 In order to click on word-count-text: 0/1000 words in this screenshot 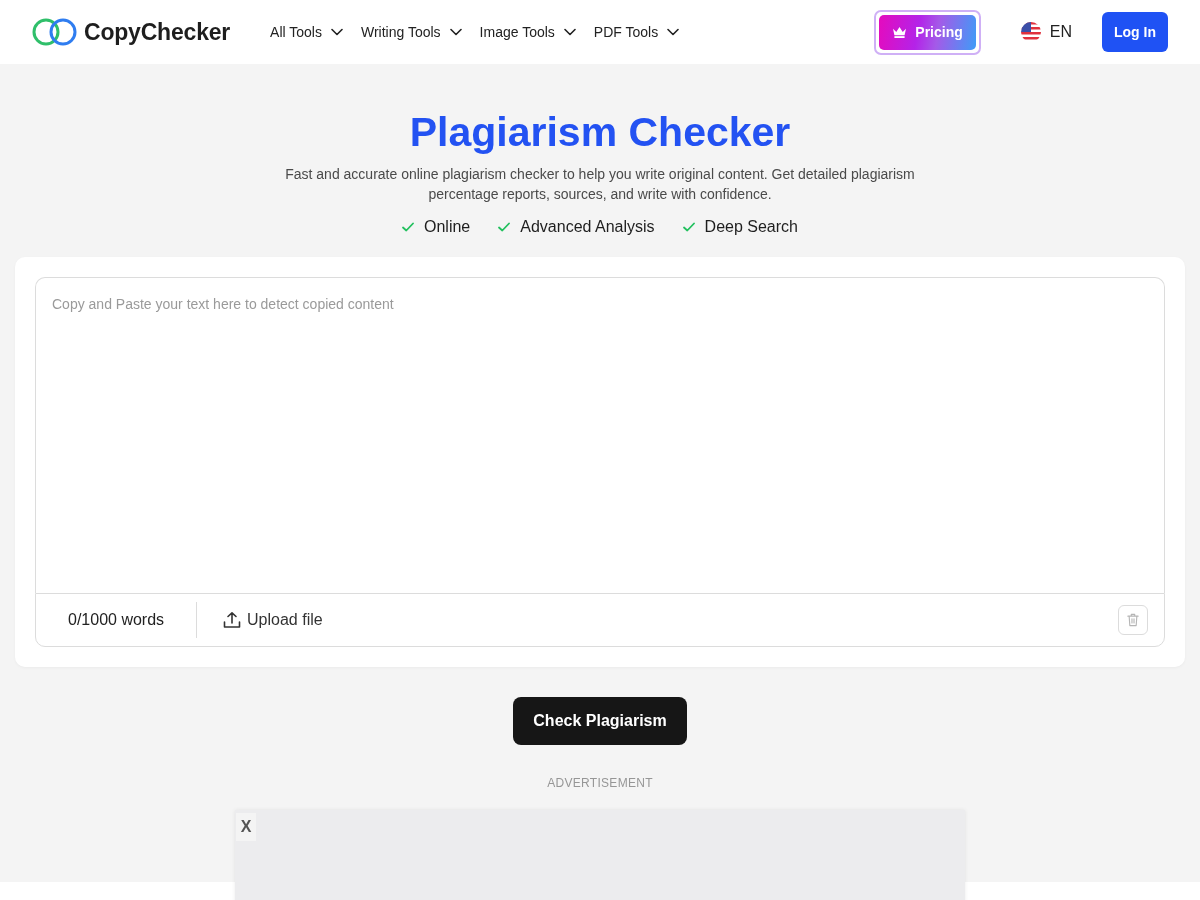, I will do `click(116, 620)`.